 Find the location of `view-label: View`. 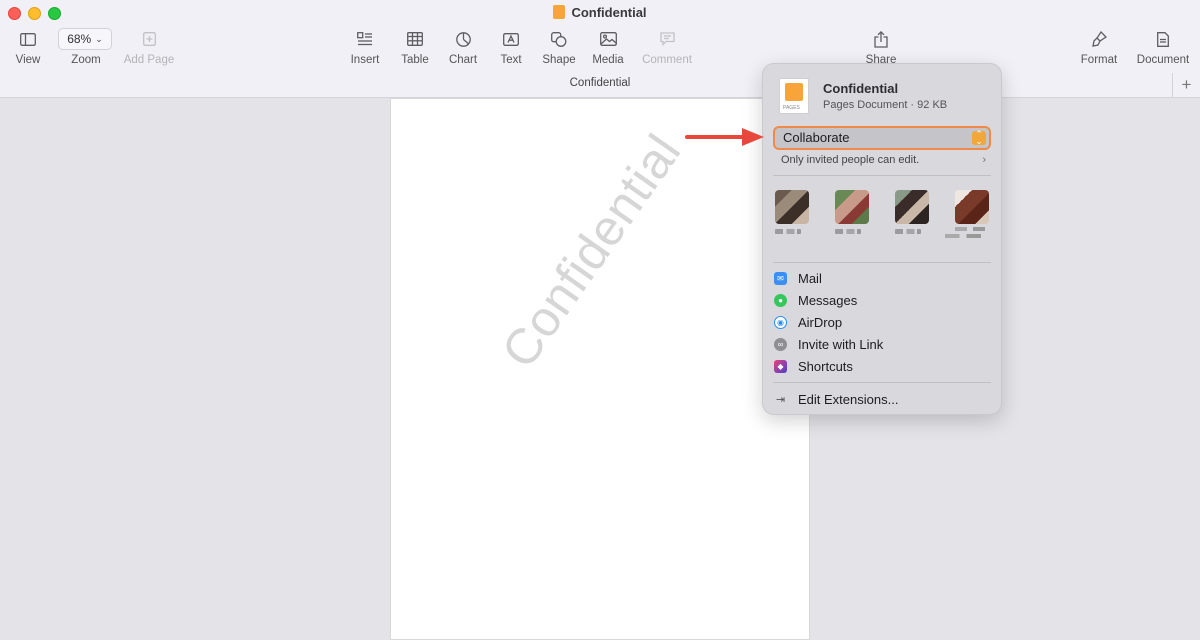

view-label: View is located at coordinates (28, 60).